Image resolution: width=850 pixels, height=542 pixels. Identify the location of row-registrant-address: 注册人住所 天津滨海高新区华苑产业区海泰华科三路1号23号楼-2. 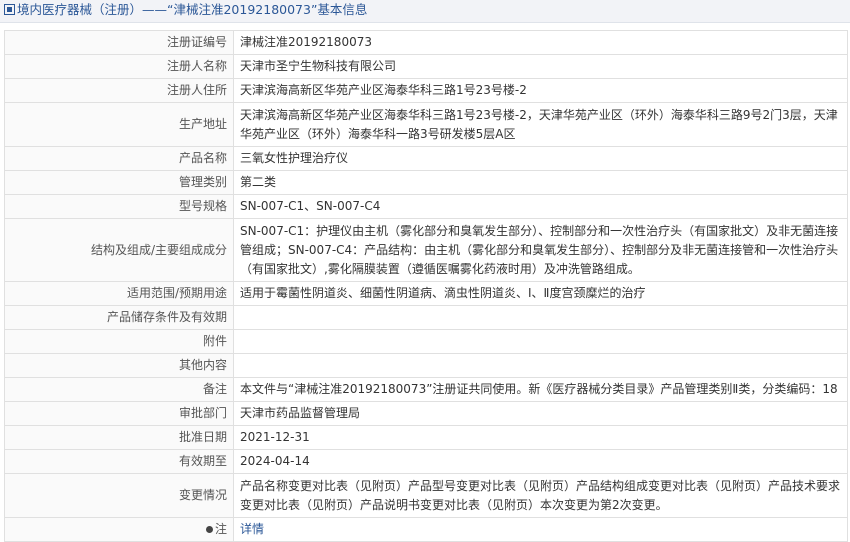
(426, 90).